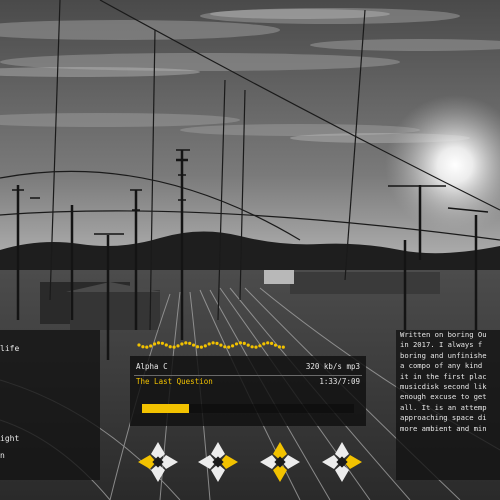 This screenshot has width=500, height=500. I want to click on track-title-row: The Last Question 1:33/7:09, so click(248, 383).